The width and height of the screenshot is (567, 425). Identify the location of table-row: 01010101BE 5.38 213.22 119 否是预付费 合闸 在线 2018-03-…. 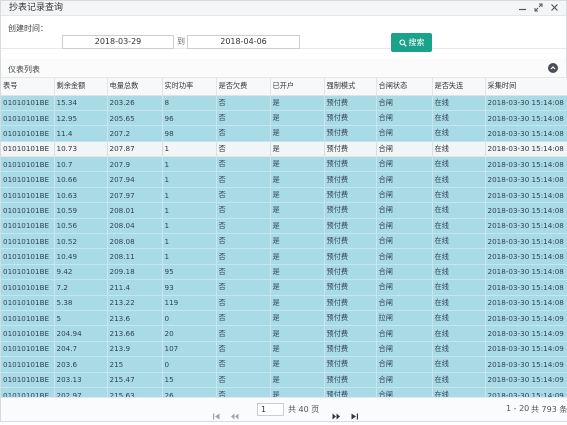
(284, 303).